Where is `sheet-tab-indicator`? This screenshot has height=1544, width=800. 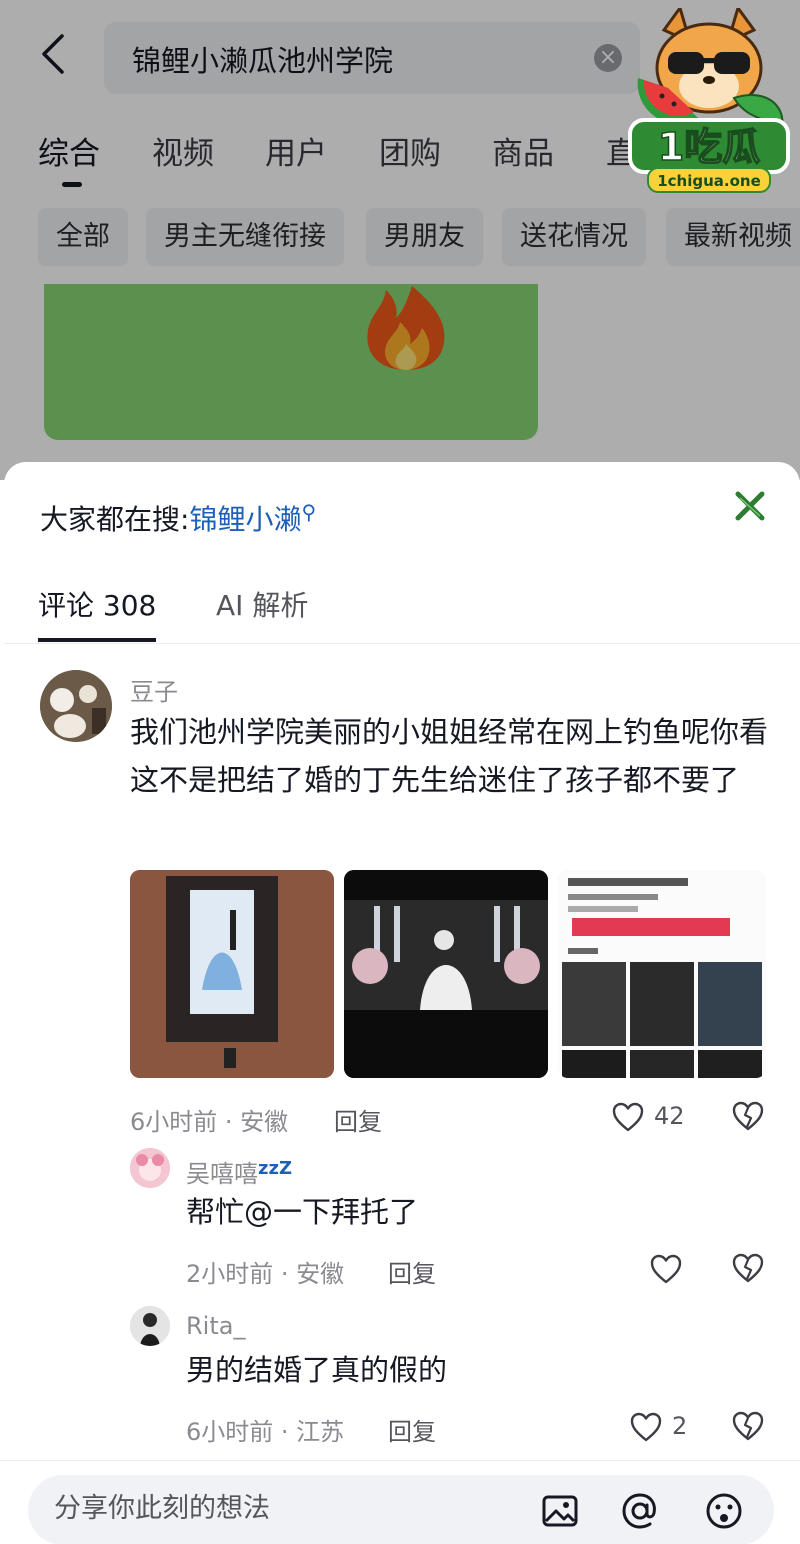 sheet-tab-indicator is located at coordinates (97, 640).